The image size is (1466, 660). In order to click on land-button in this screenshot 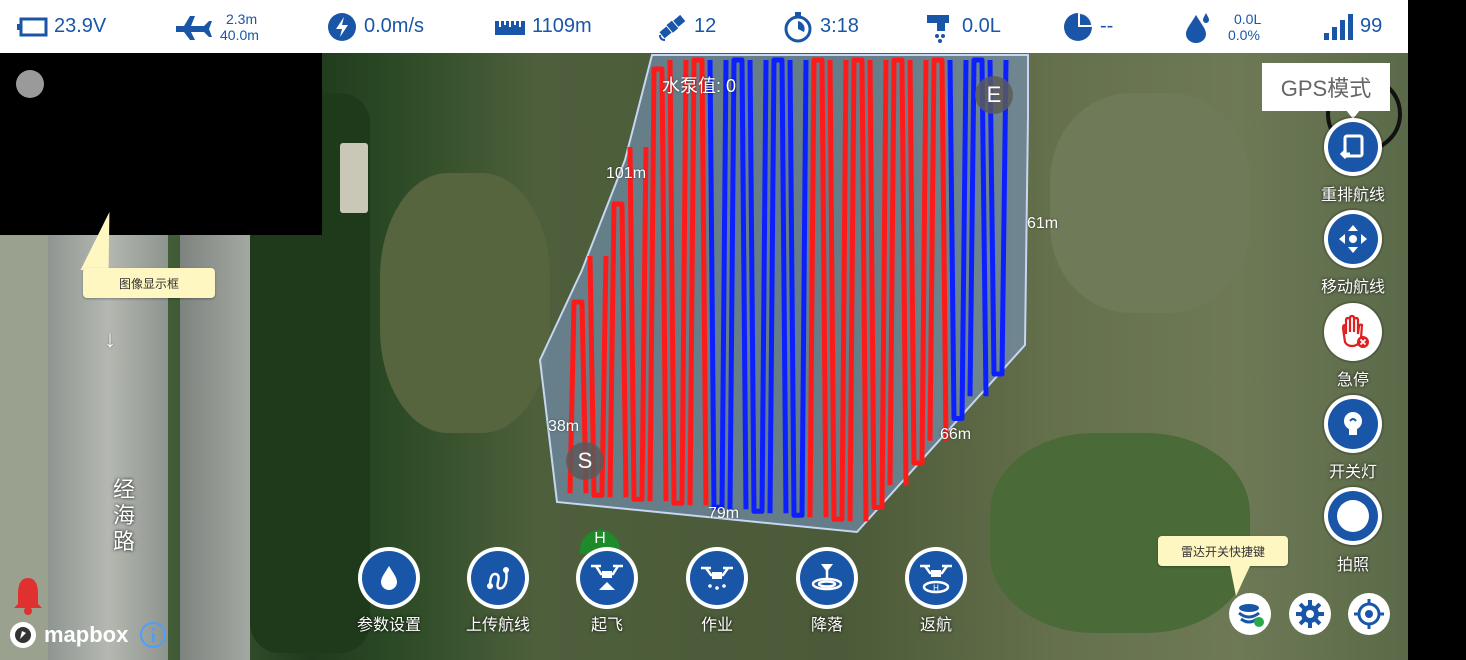, I will do `click(827, 578)`.